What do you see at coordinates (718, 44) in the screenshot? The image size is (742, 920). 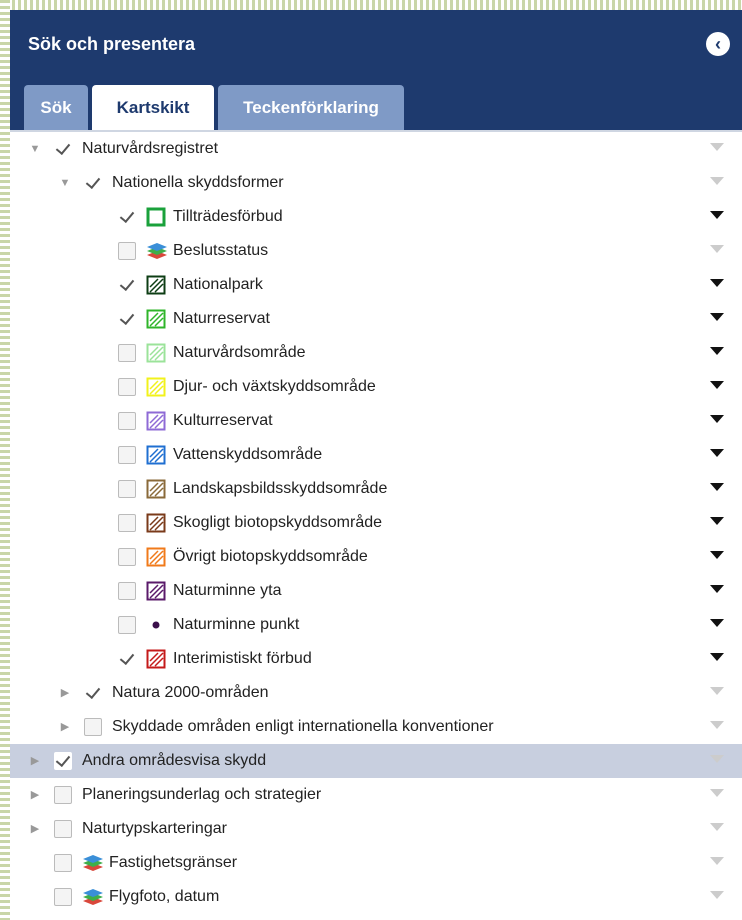 I see `collapse-panel-icon: ‹` at bounding box center [718, 44].